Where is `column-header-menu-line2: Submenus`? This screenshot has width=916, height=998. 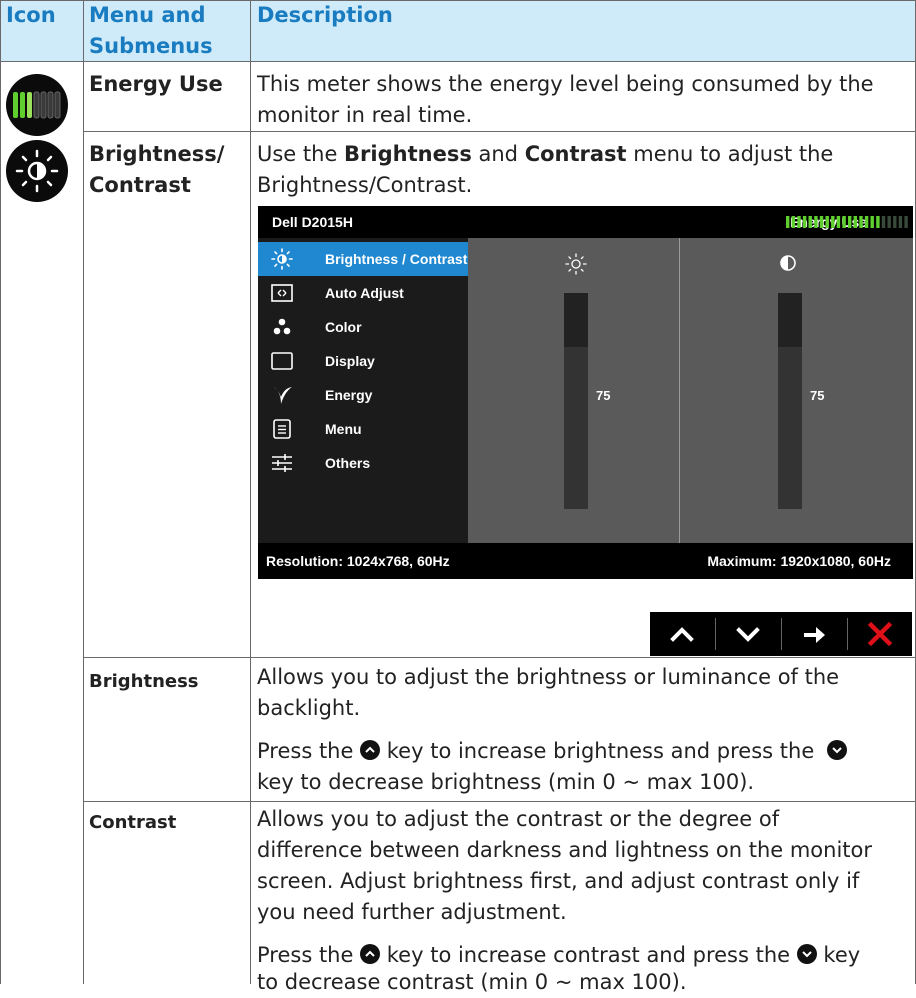 column-header-menu-line2: Submenus is located at coordinates (151, 46).